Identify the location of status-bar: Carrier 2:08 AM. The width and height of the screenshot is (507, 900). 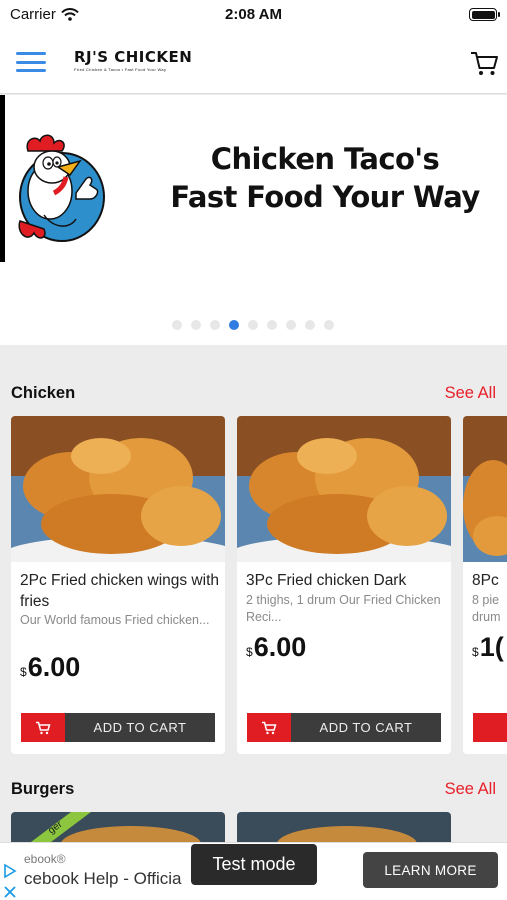
(253, 15).